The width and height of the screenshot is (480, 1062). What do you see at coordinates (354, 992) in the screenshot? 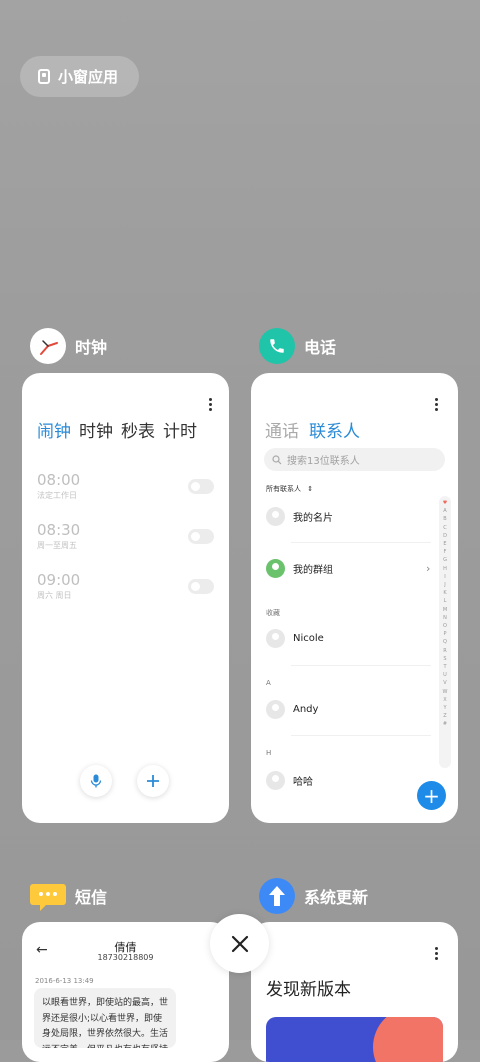
I see `update-card: 发现新版本` at bounding box center [354, 992].